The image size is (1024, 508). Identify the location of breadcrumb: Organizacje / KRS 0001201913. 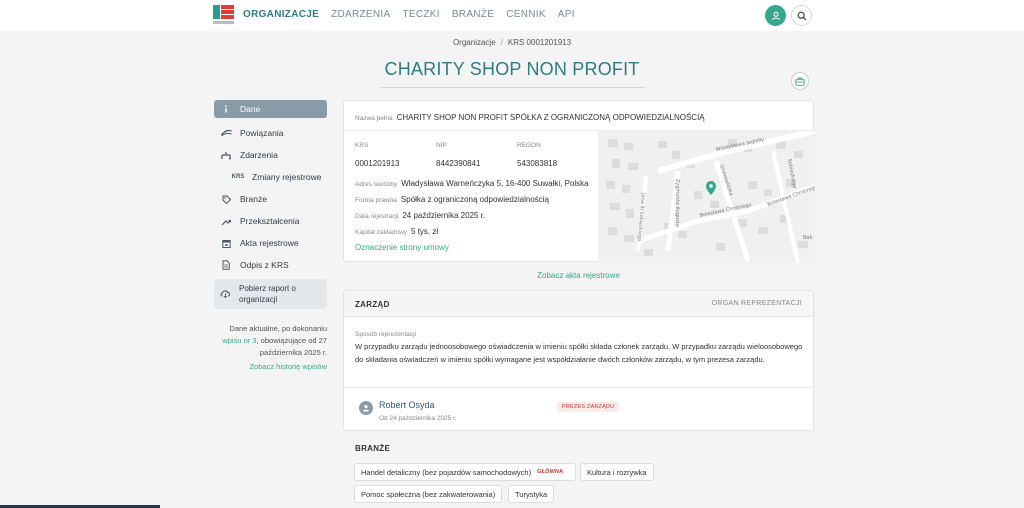
(512, 42).